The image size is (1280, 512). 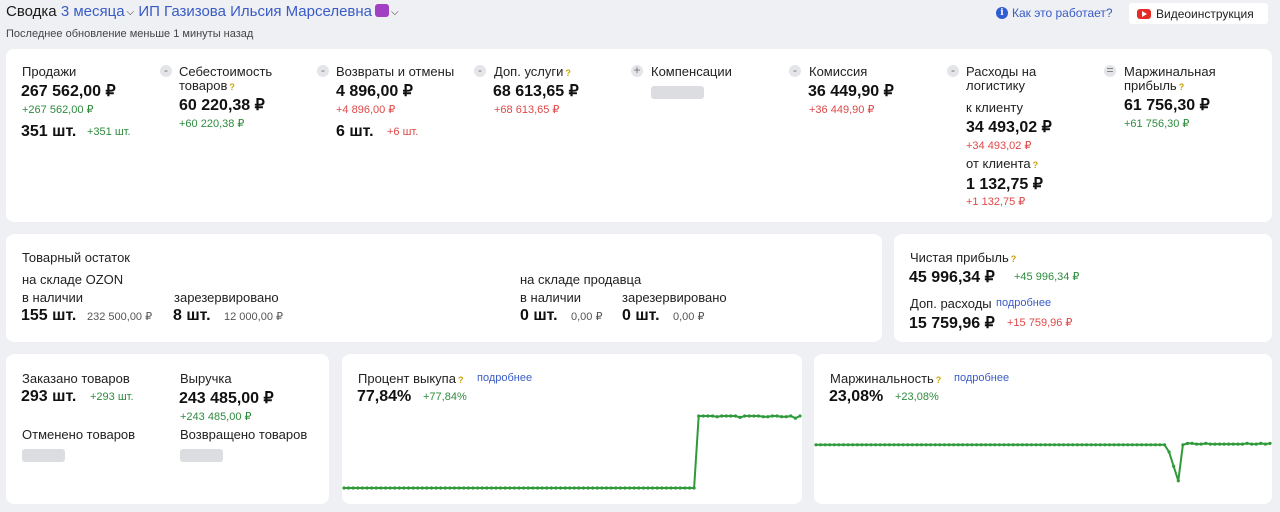 I want to click on period-selector: 3 месяца ⌵, so click(x=97, y=11).